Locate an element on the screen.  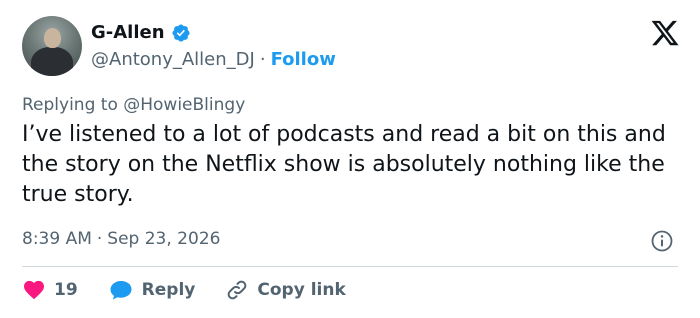
heart-icon is located at coordinates (34, 290).